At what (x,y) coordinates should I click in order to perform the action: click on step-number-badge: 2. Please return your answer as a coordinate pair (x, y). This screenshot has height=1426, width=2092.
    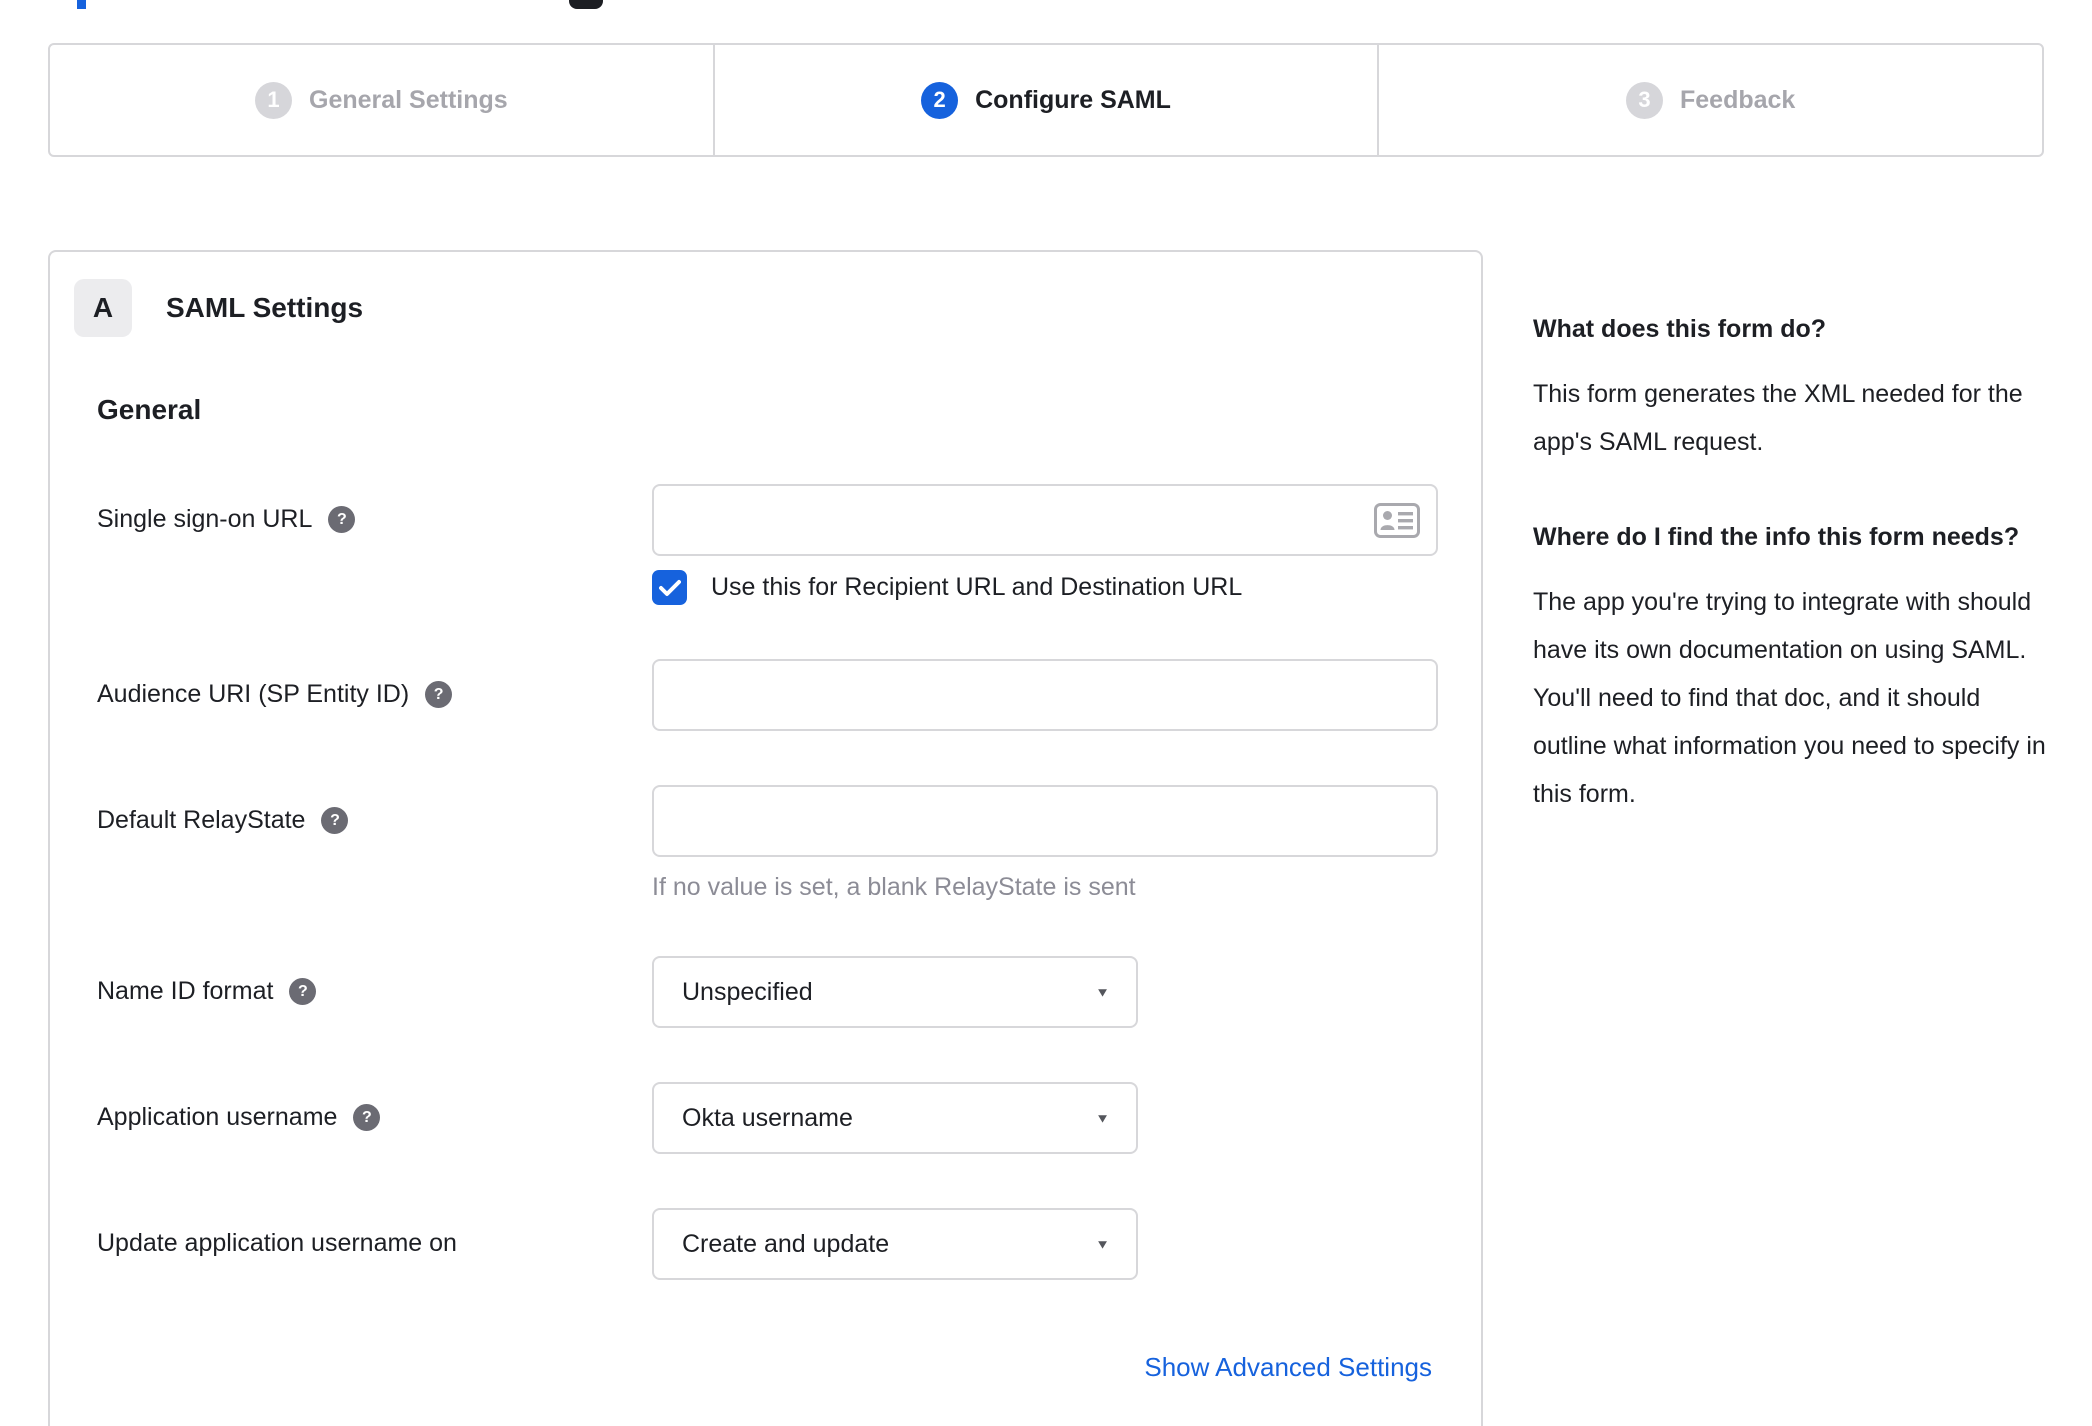
    Looking at the image, I should click on (940, 100).